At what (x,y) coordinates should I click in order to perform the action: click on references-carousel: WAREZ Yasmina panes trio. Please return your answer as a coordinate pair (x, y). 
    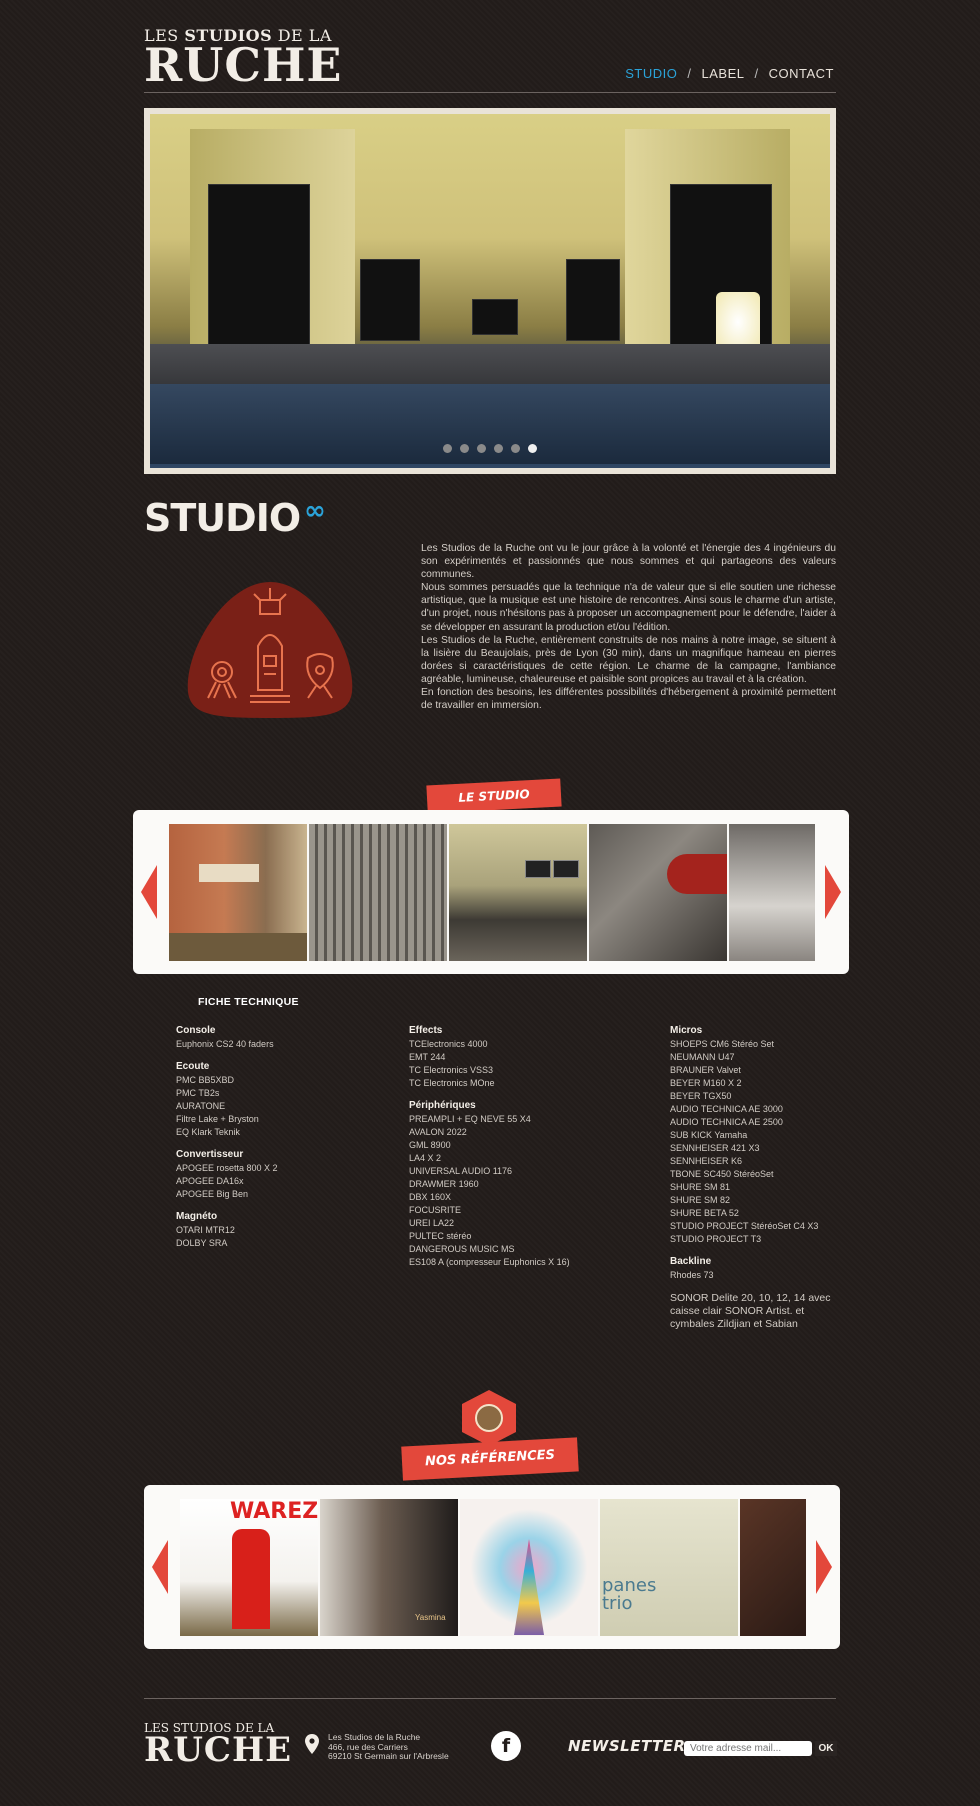
    Looking at the image, I should click on (492, 1567).